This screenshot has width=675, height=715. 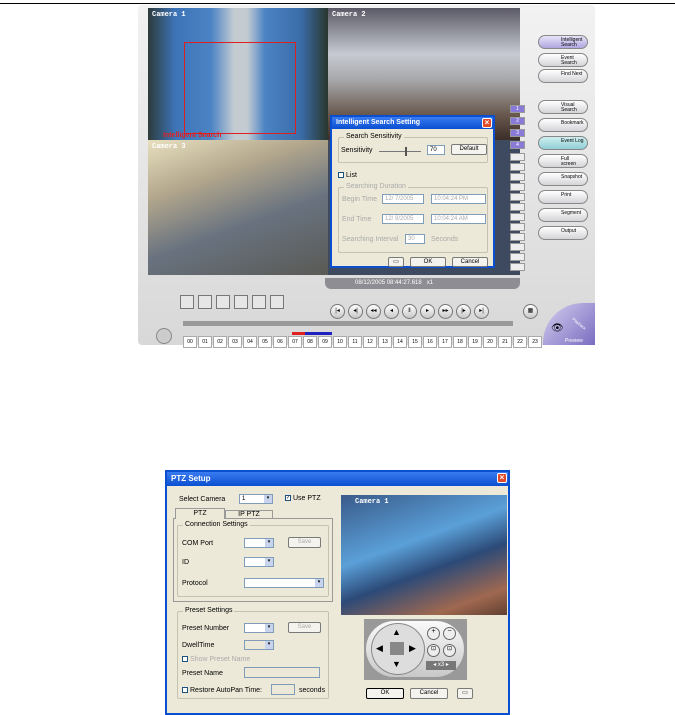 I want to click on hour-cell: 23, so click(x=535, y=342).